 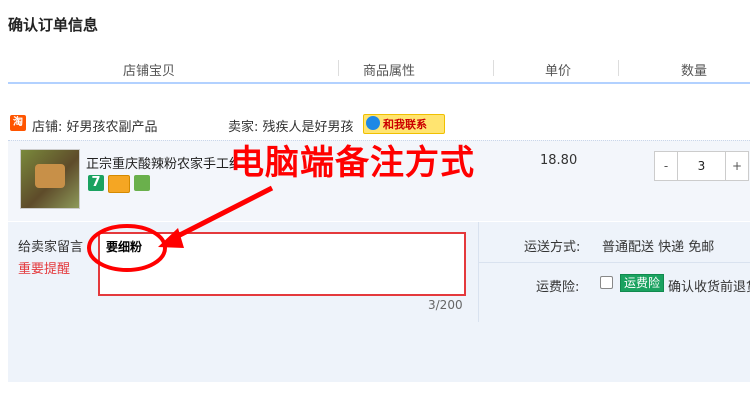 What do you see at coordinates (127, 248) in the screenshot?
I see `annotation-circle` at bounding box center [127, 248].